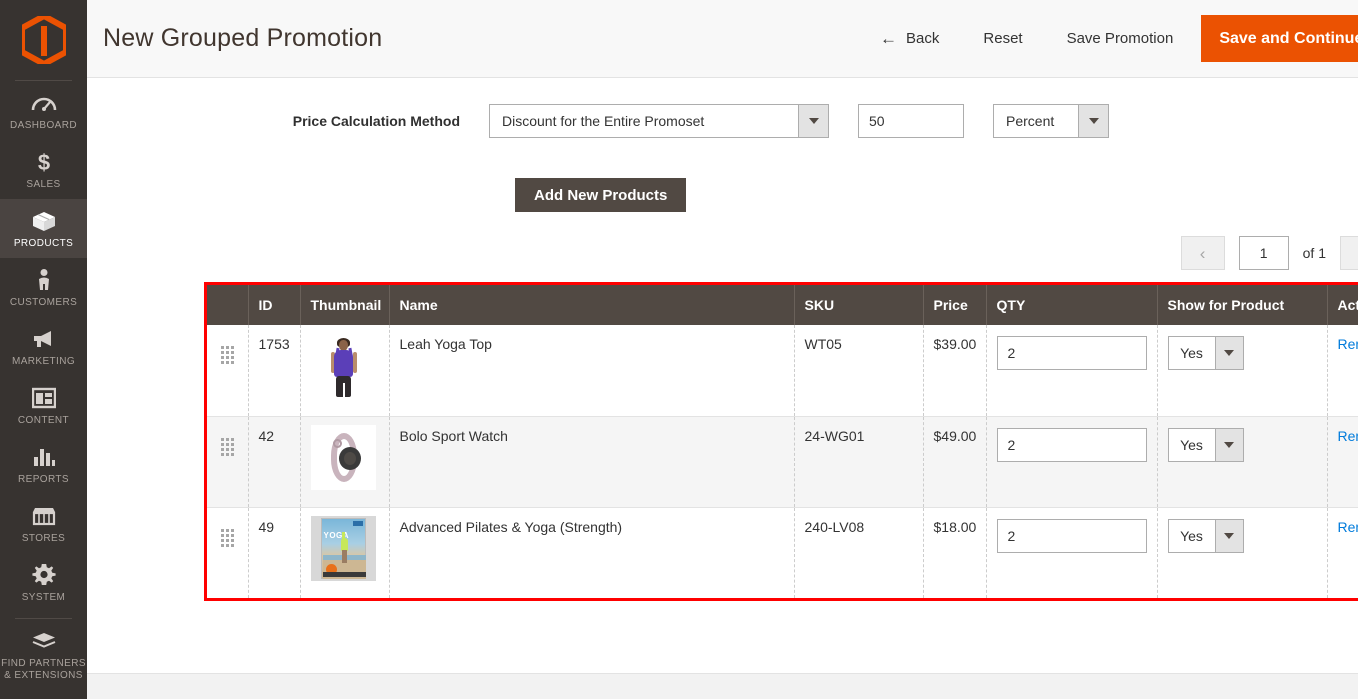 The width and height of the screenshot is (1358, 699). What do you see at coordinates (1349, 253) in the screenshot?
I see `pager-next-button: ›` at bounding box center [1349, 253].